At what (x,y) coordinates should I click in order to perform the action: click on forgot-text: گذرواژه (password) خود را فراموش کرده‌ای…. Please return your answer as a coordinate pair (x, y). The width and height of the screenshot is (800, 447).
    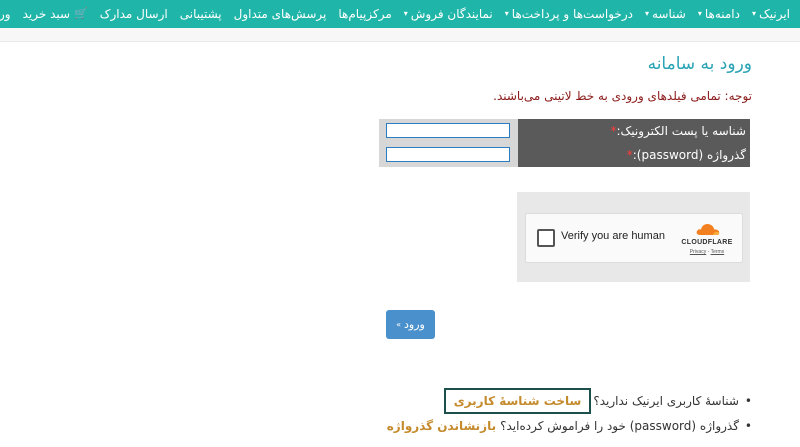
    Looking at the image, I should click on (619, 426).